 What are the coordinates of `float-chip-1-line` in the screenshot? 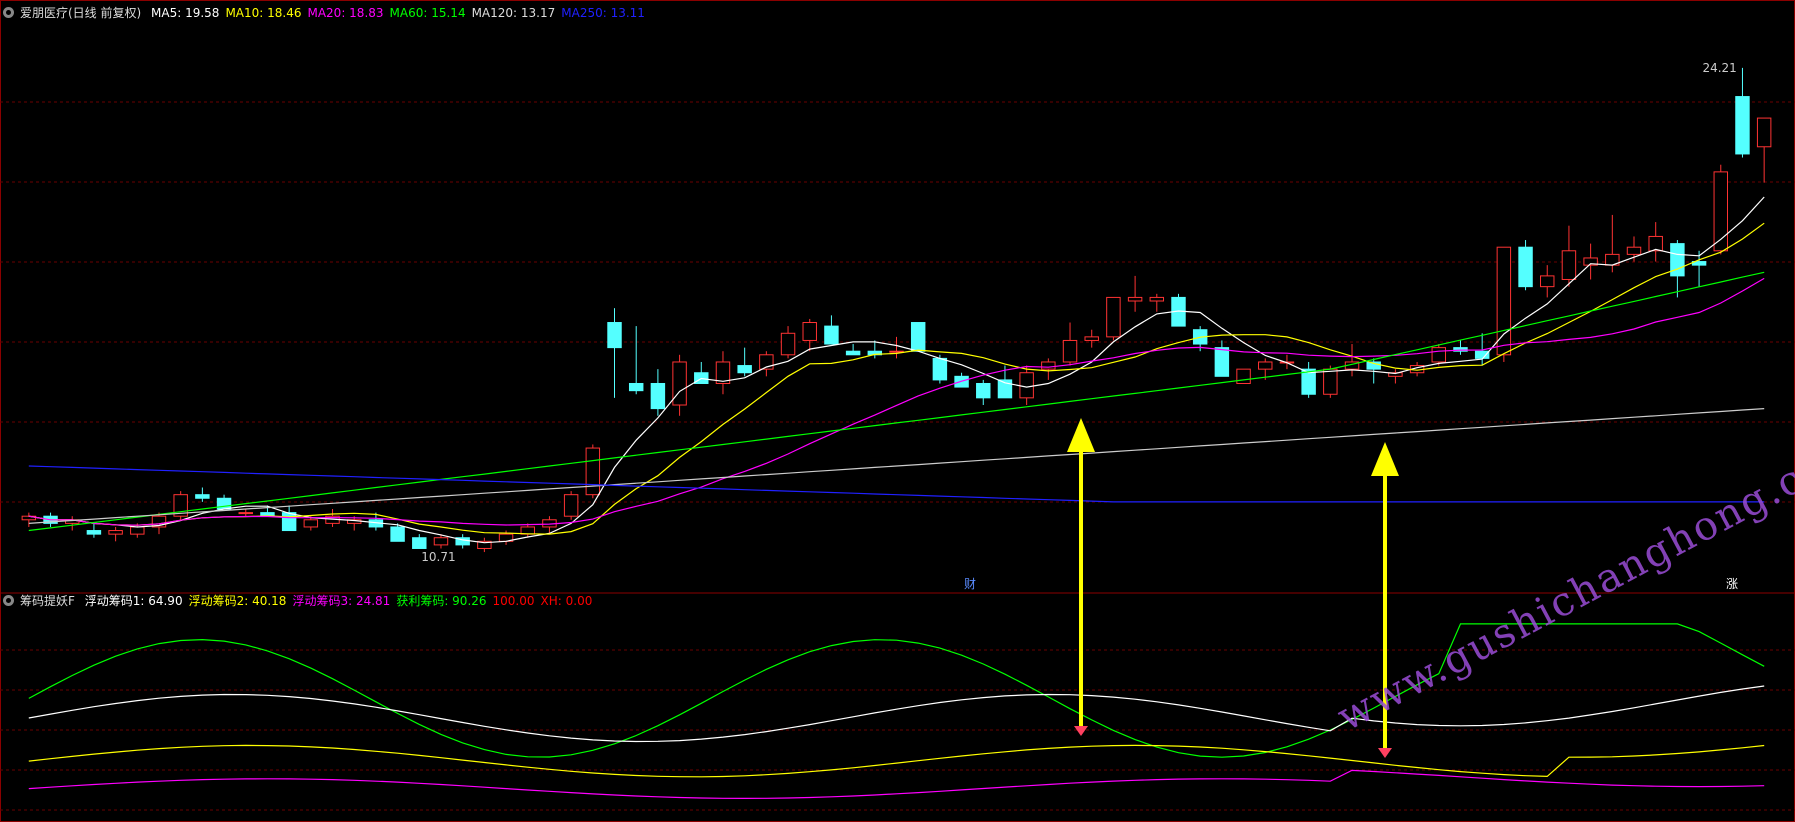 It's located at (896, 714).